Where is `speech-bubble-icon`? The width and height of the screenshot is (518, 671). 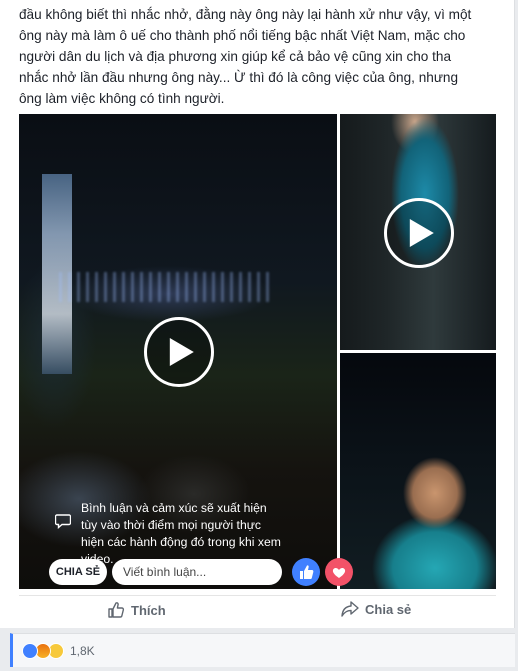
speech-bubble-icon is located at coordinates (63, 524).